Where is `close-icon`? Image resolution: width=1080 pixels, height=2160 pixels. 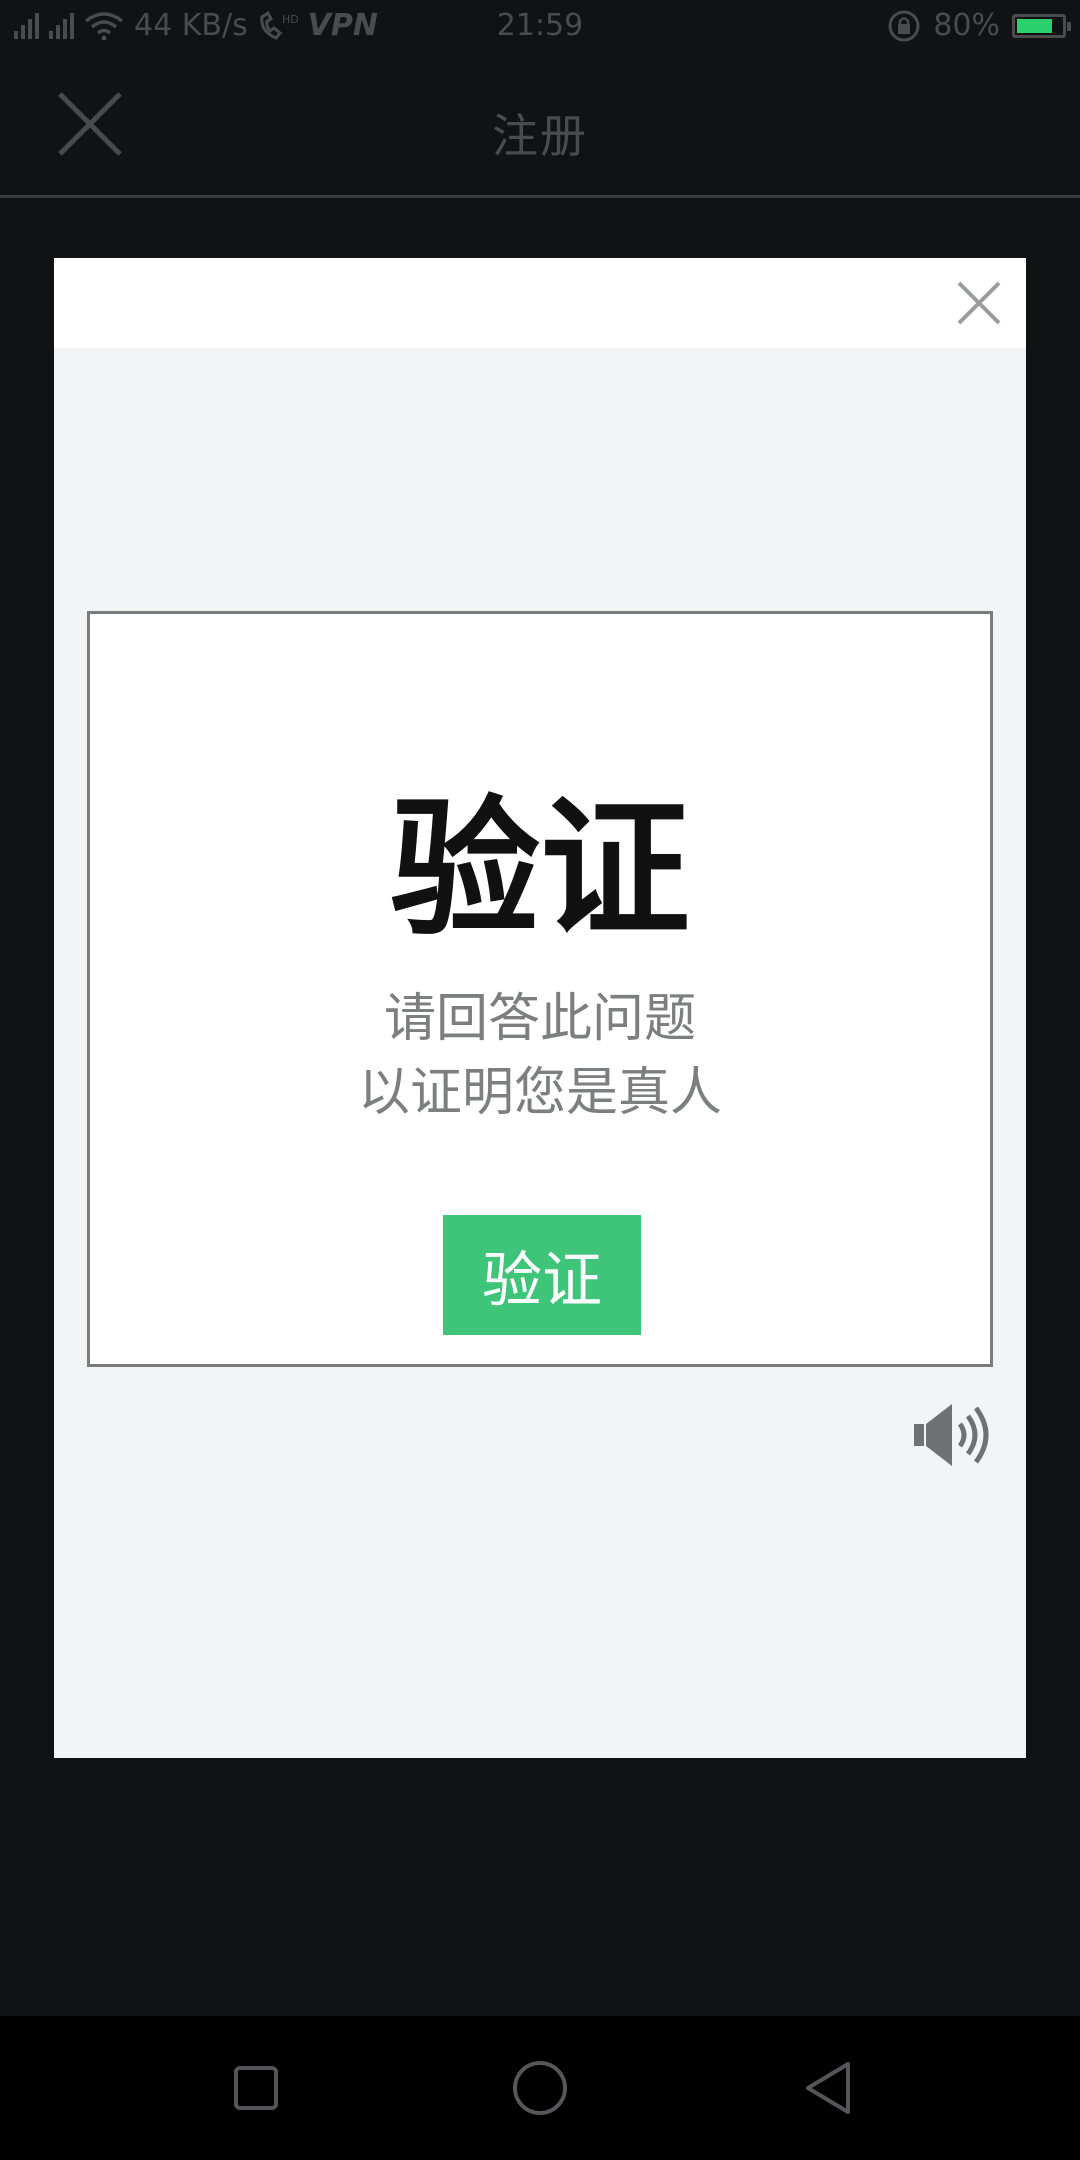 close-icon is located at coordinates (979, 303).